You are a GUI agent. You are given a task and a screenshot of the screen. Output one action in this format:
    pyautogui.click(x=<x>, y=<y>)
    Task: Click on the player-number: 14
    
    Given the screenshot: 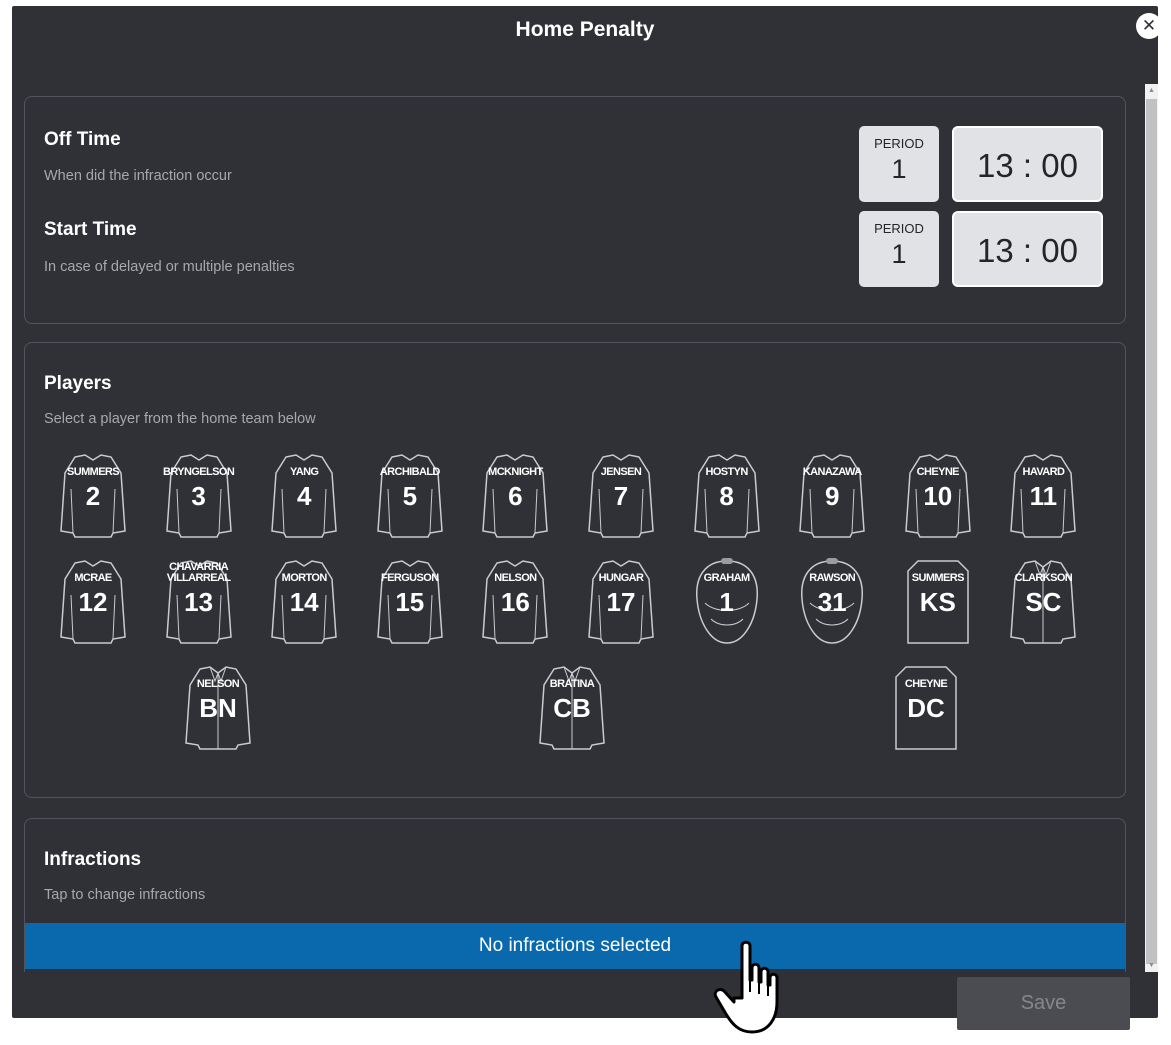 What is the action you would take?
    pyautogui.click(x=304, y=602)
    